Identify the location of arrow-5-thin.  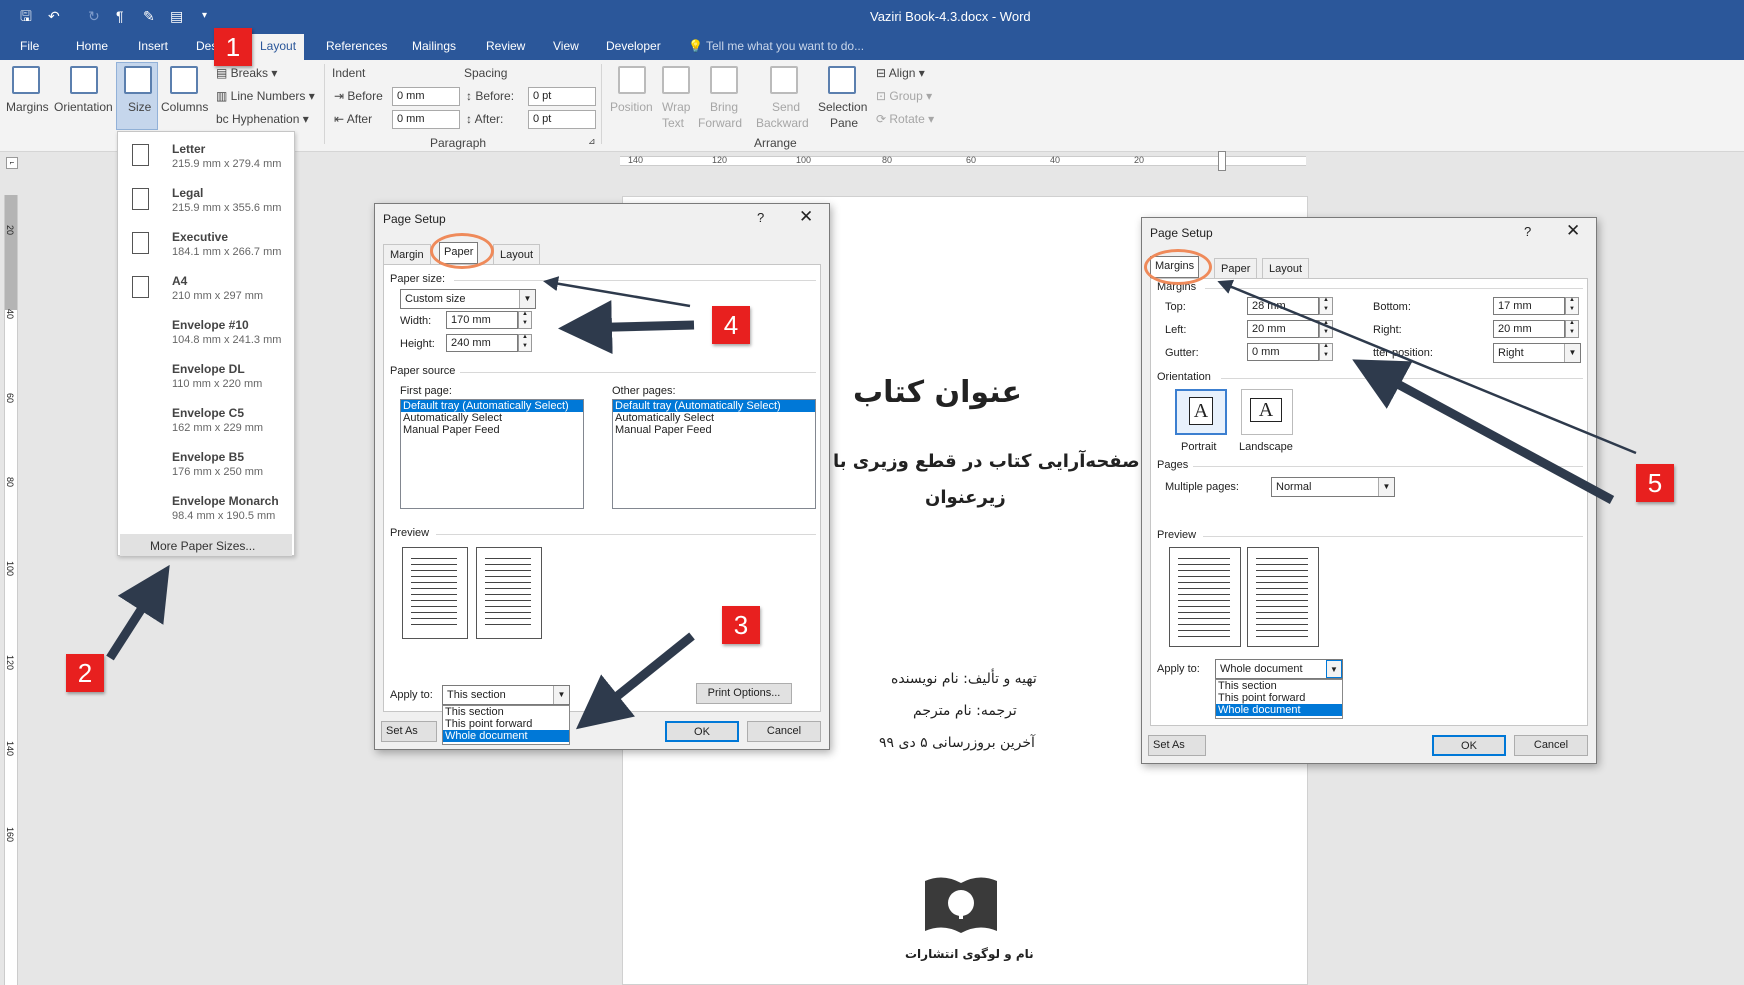
(1427, 367).